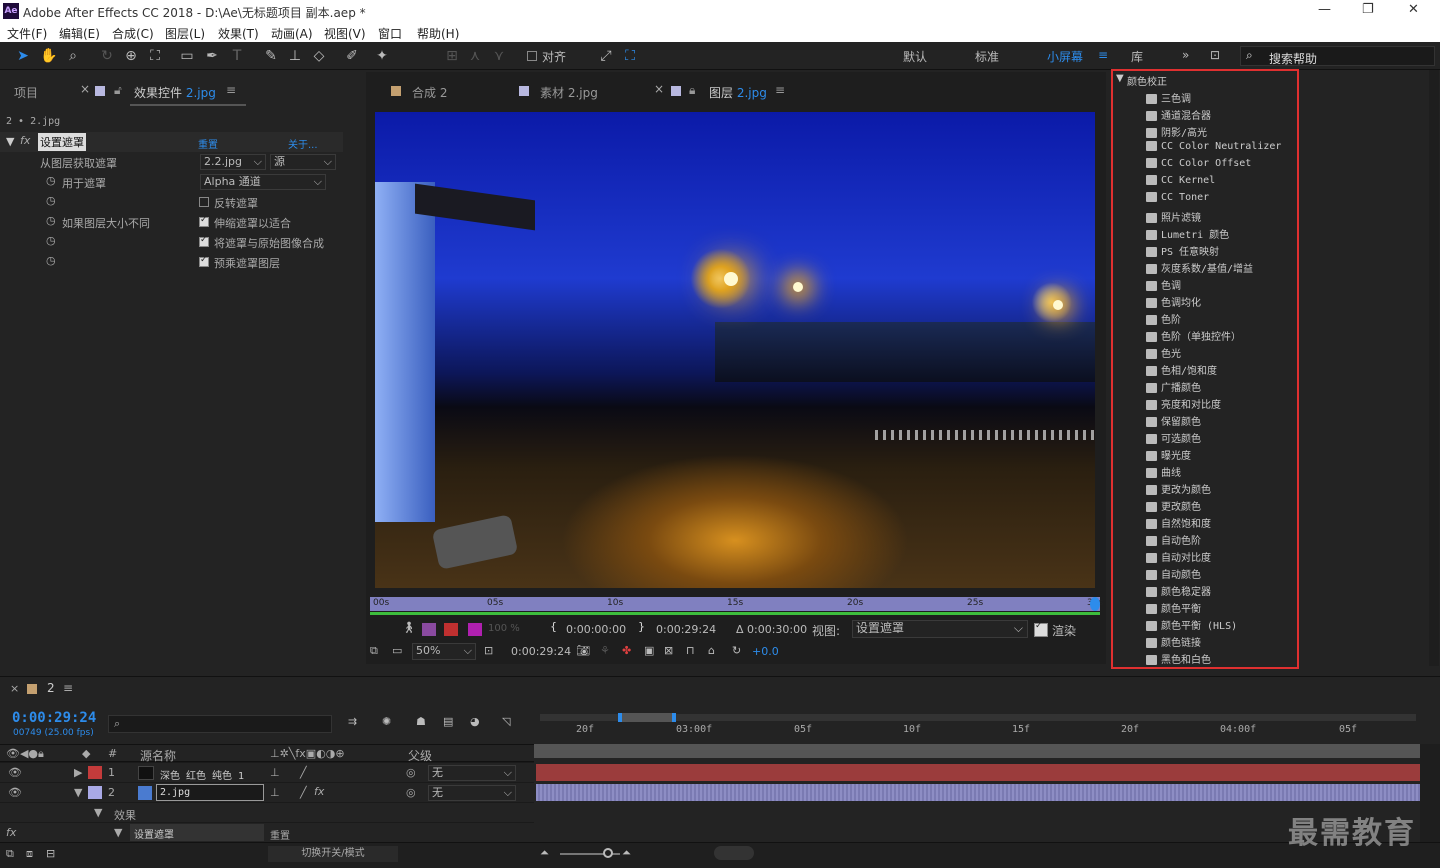 The image size is (1440, 868). What do you see at coordinates (1191, 624) in the screenshot?
I see `effect-list-item: 颜色平衡 (HLS)` at bounding box center [1191, 624].